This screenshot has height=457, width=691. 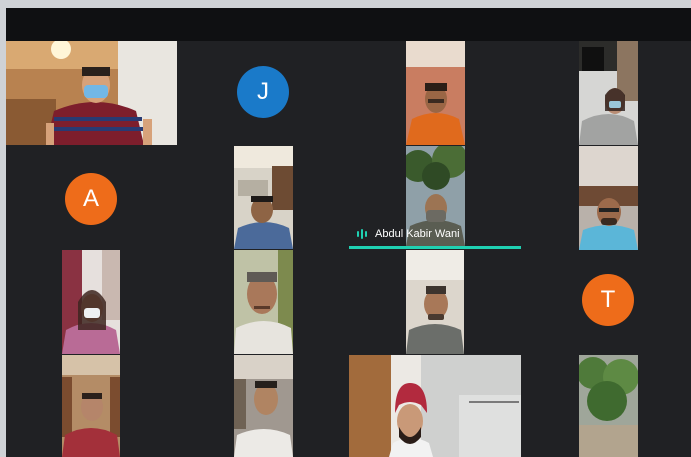 I want to click on audio-level-icon, so click(x=362, y=234).